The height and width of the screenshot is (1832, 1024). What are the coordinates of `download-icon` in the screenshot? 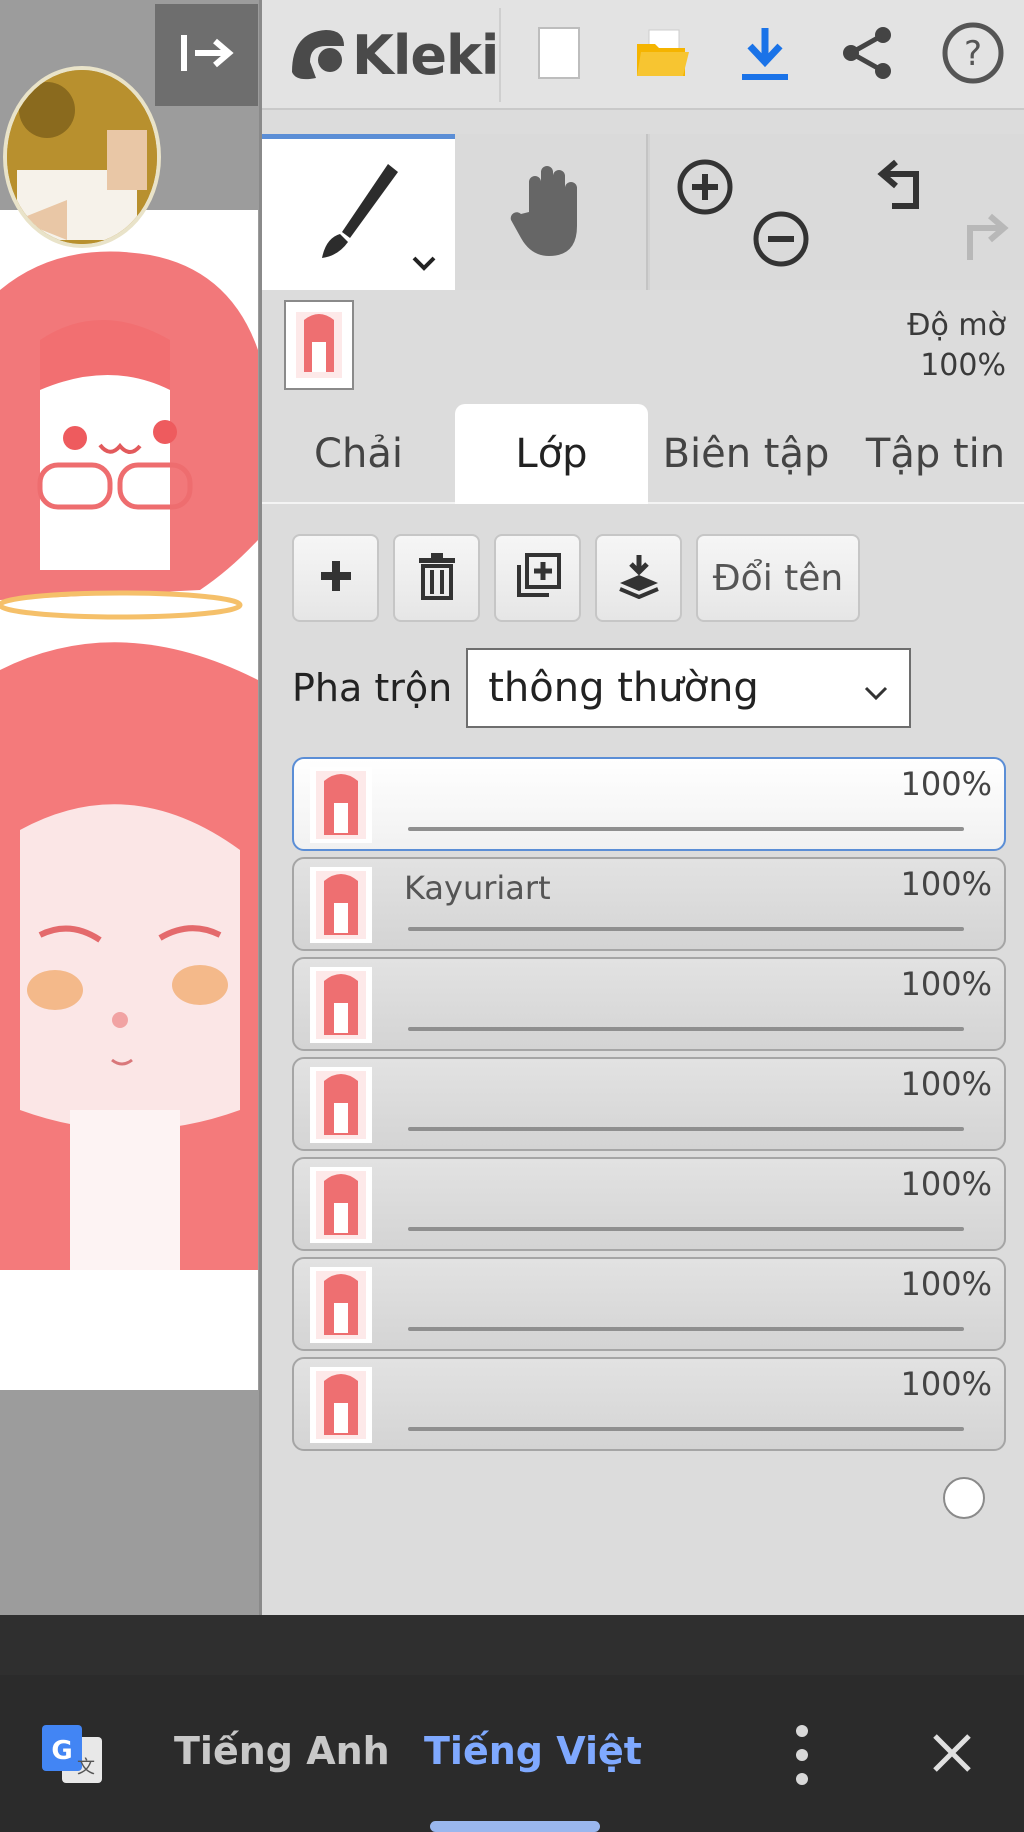 It's located at (765, 55).